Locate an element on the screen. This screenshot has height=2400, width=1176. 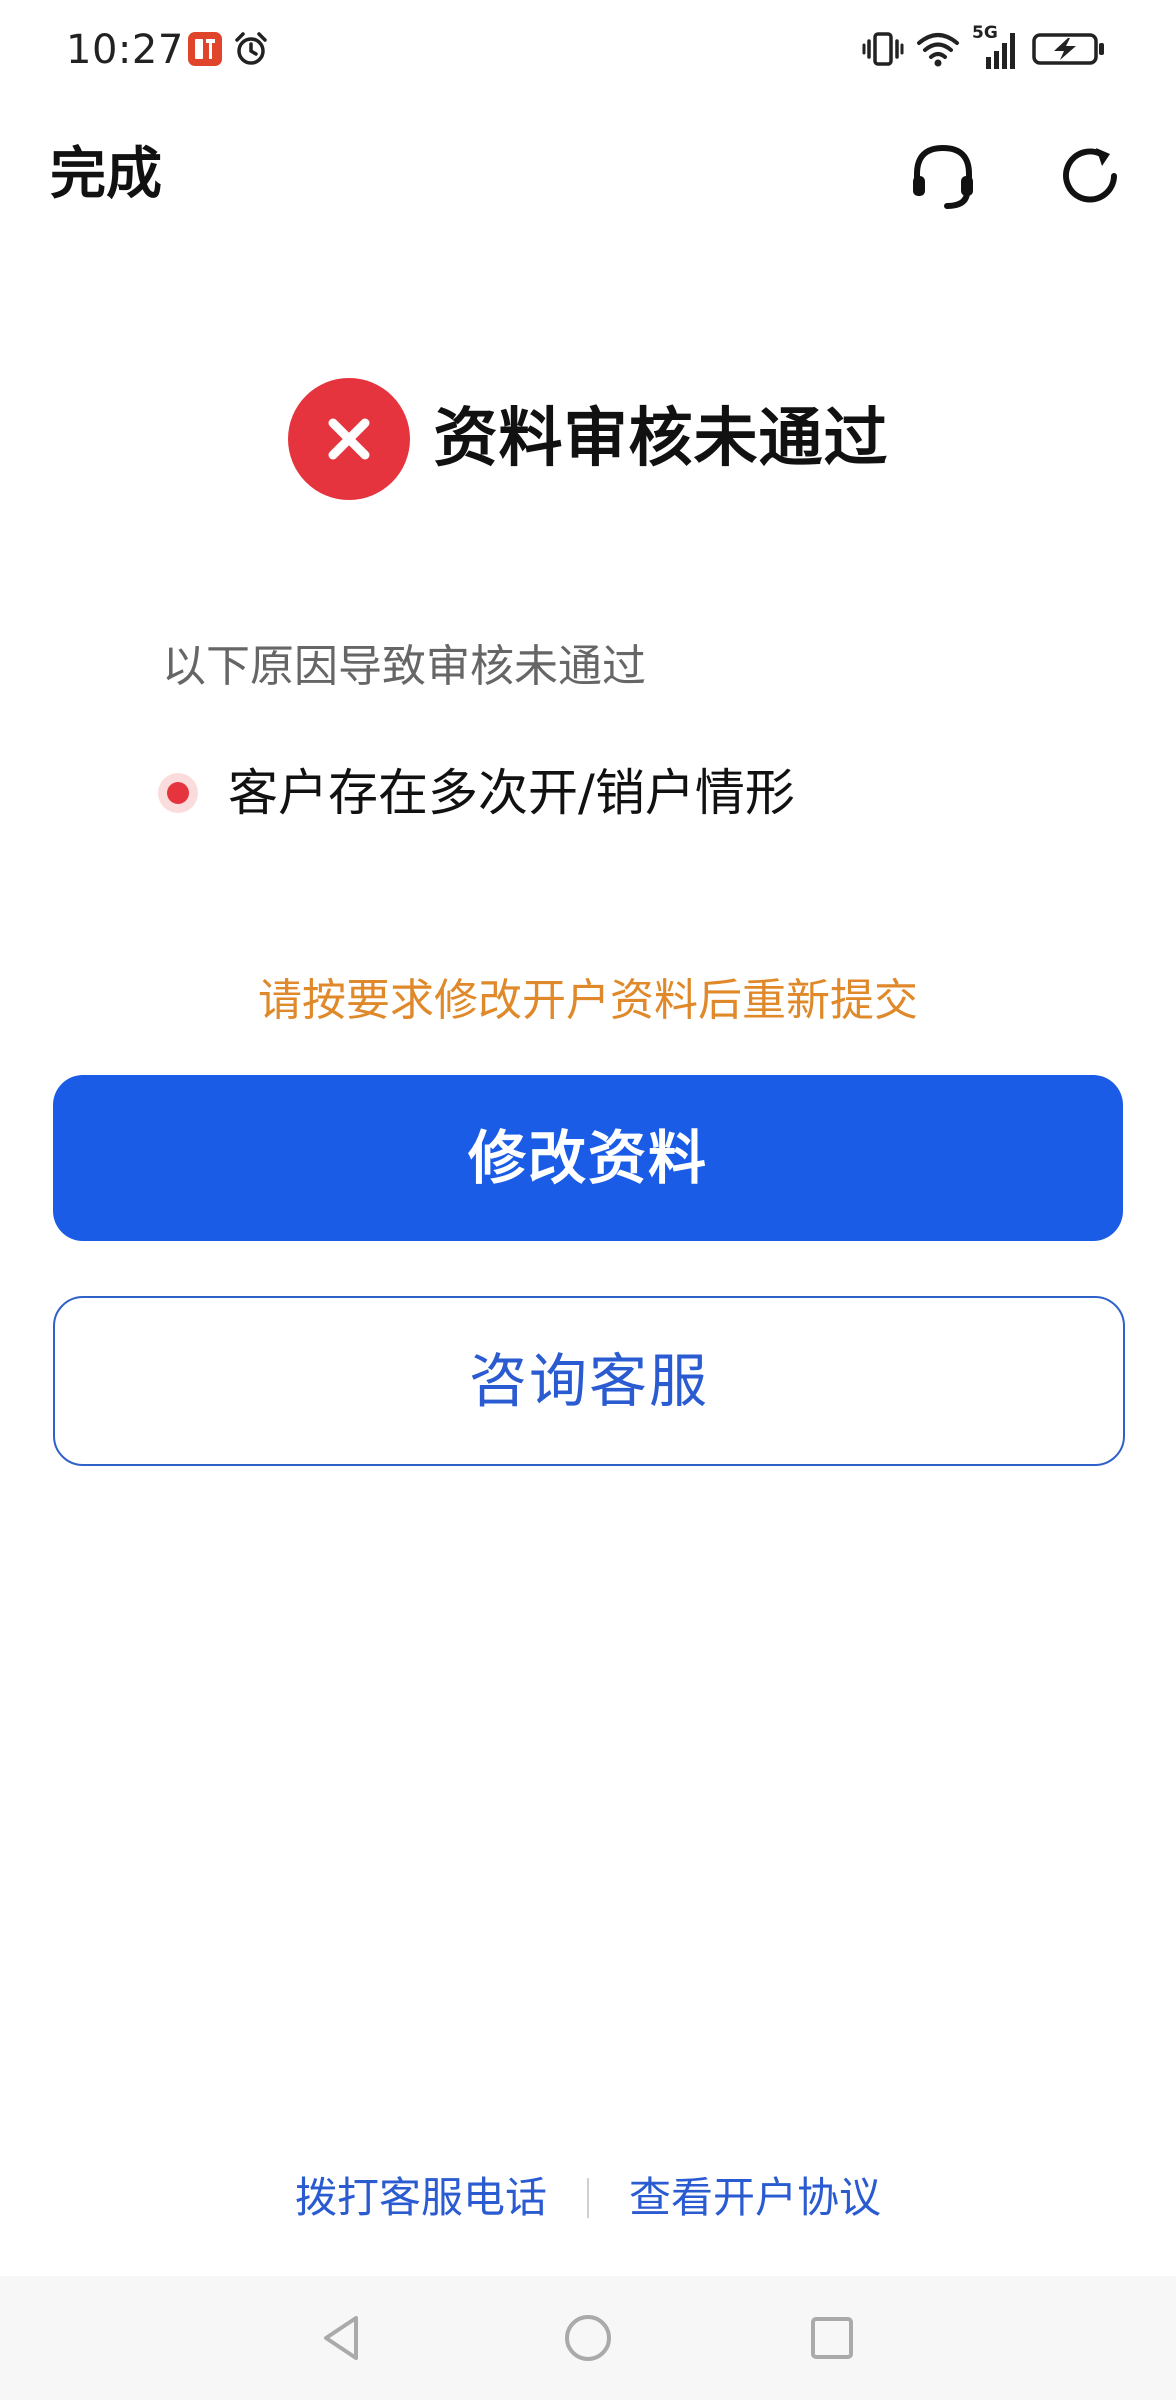
status-bar: 10:27 5G is located at coordinates (588, 50).